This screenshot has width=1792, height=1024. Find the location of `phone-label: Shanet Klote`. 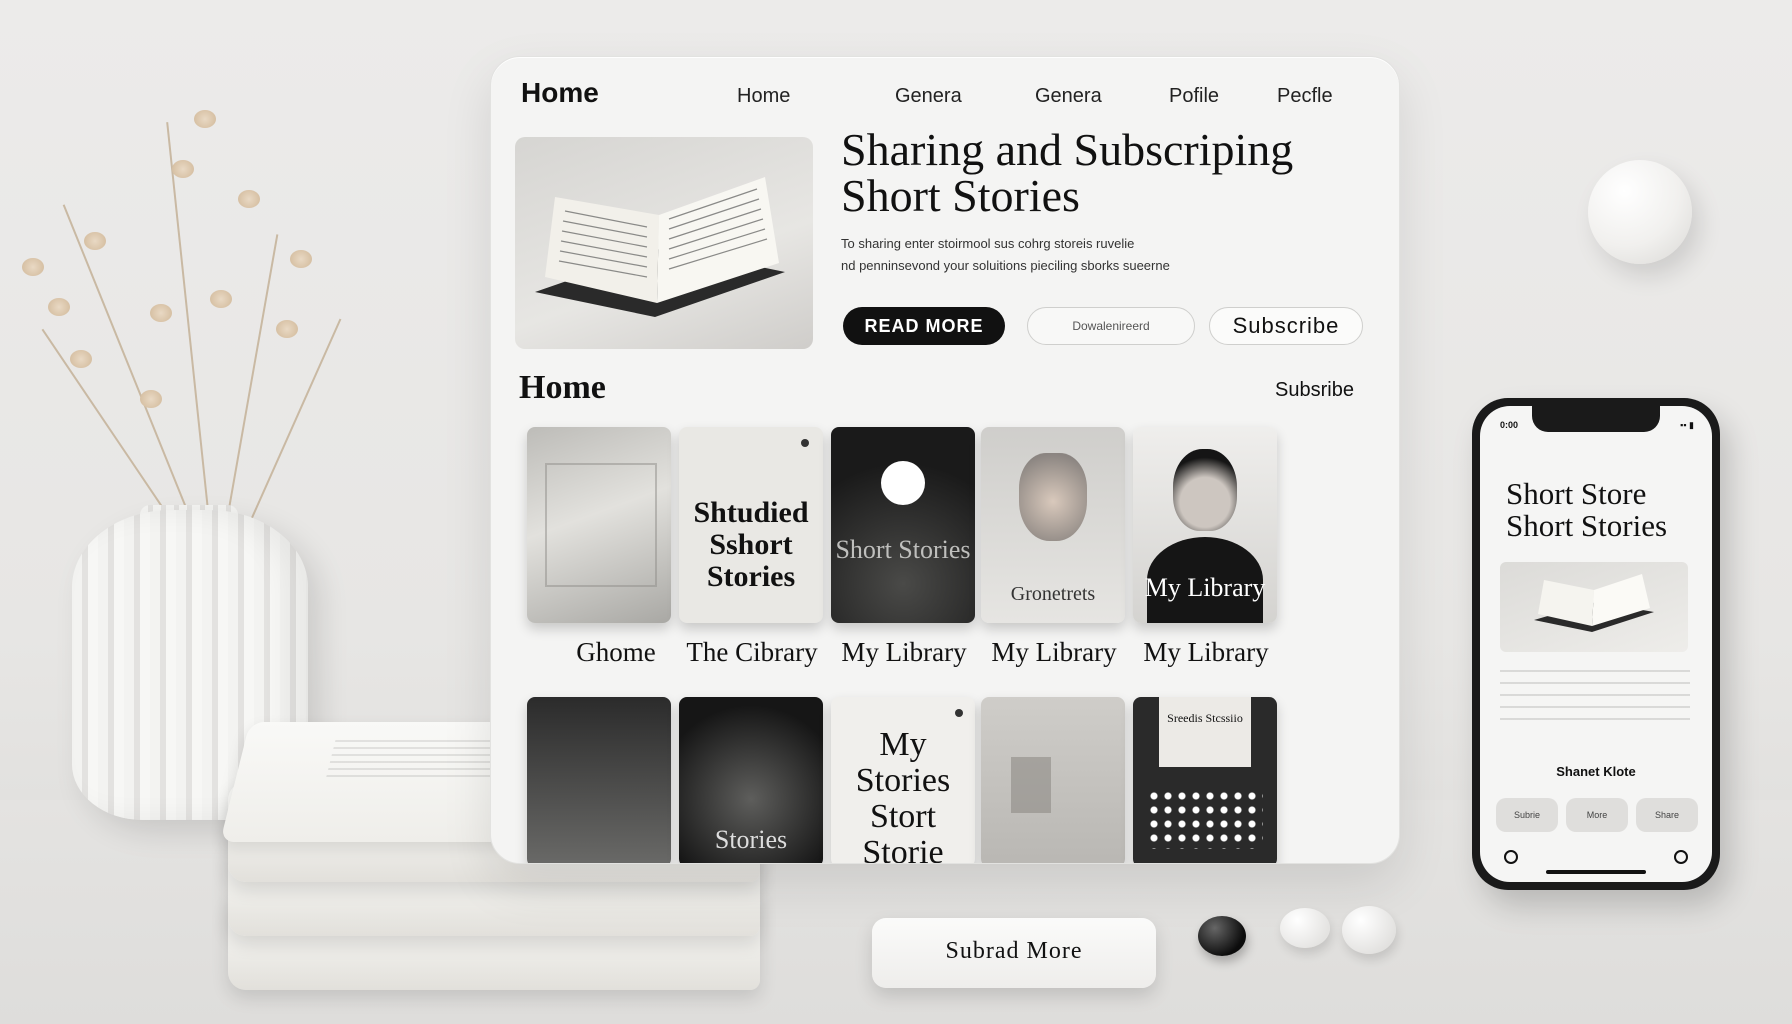

phone-label: Shanet Klote is located at coordinates (1596, 771).